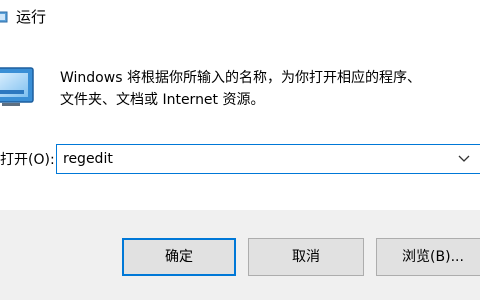  I want to click on run-icon, so click(17, 86).